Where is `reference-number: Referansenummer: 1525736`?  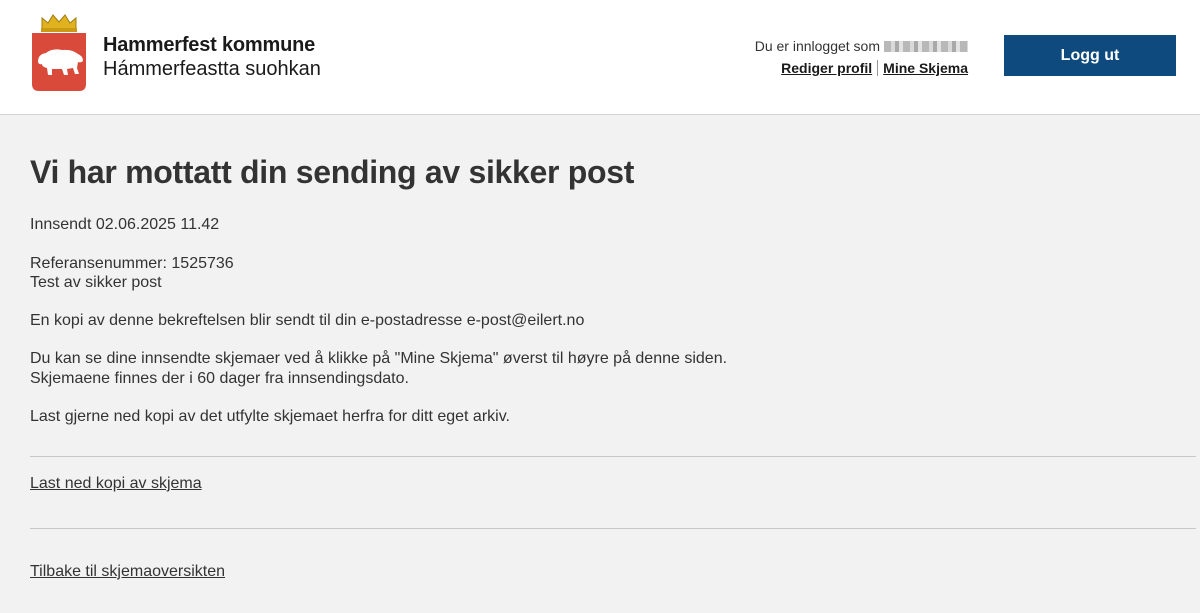
reference-number: Referansenummer: 1525736 is located at coordinates (132, 263).